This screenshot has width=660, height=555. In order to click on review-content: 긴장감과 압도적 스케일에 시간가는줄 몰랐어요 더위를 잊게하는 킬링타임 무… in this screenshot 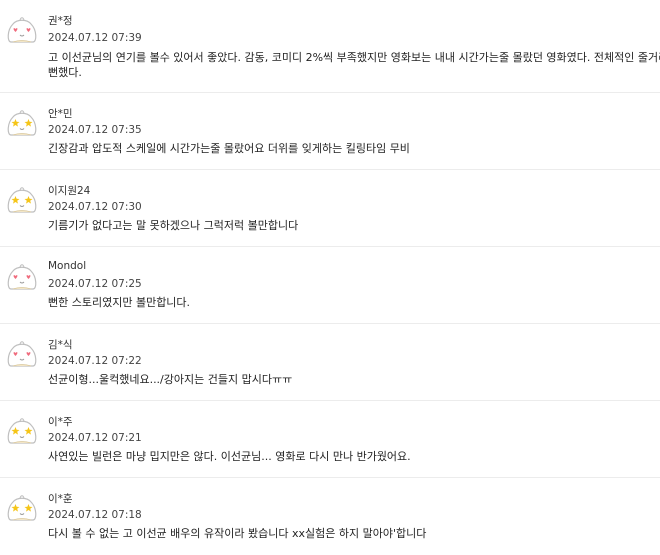, I will do `click(229, 148)`.